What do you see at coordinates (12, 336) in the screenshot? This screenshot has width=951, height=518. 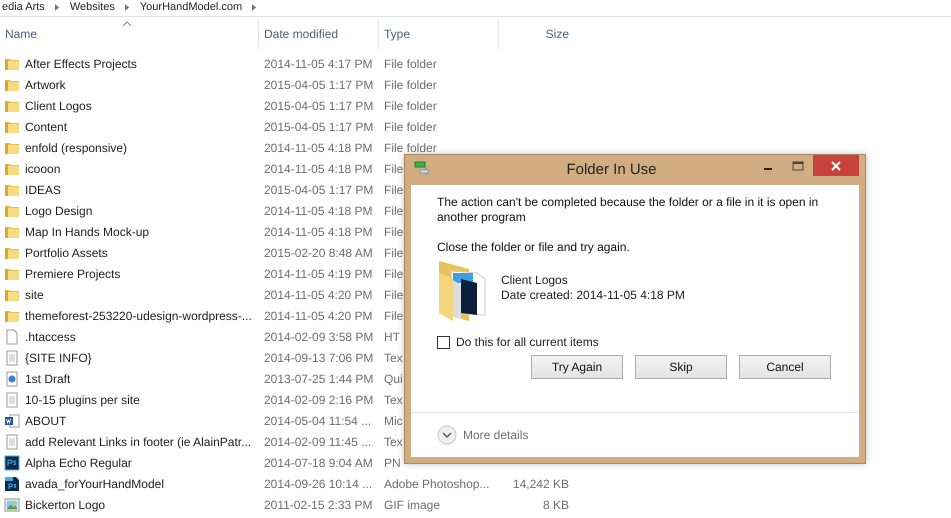 I see `file-icon` at bounding box center [12, 336].